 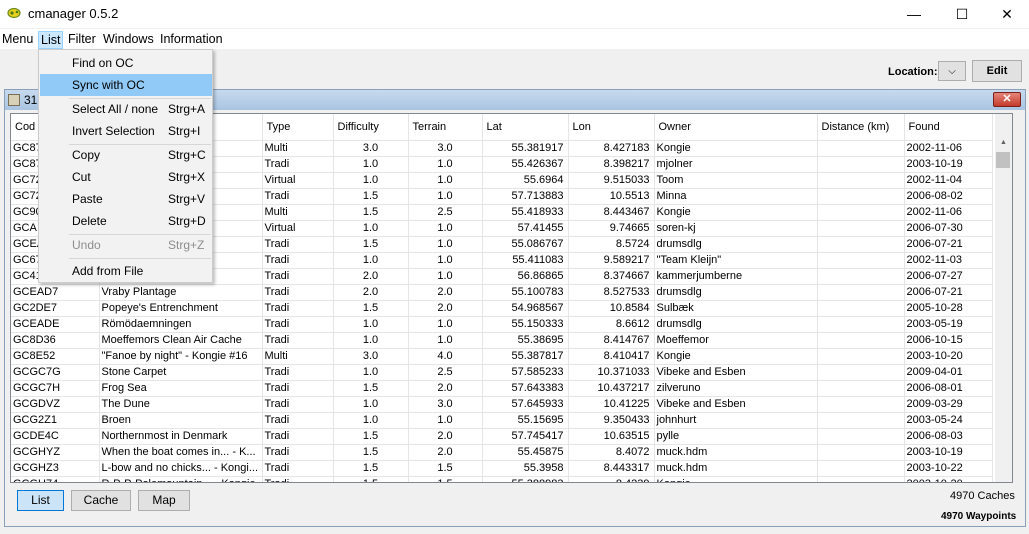 I want to click on edit-button: Edit, so click(x=997, y=71).